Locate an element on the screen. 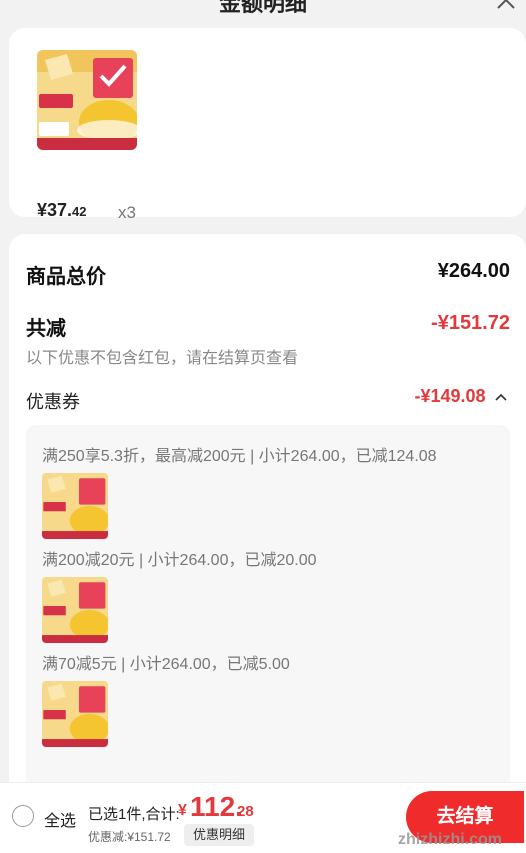  coupon-rule: 满250享5.3折，最高减200元 | 小计264.00，已减124.08 is located at coordinates (239, 456).